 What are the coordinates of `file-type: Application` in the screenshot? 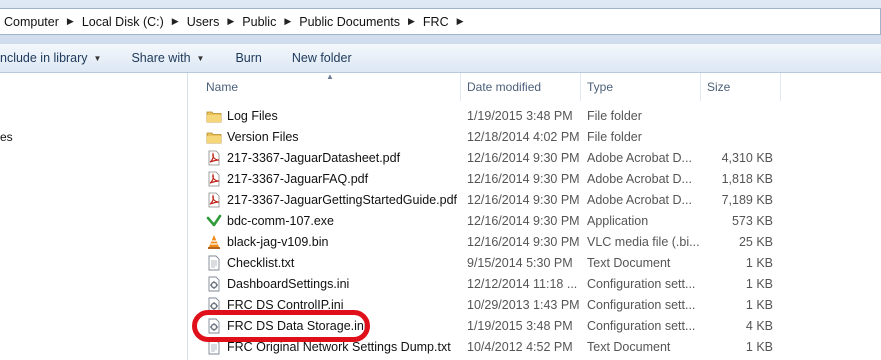 It's located at (618, 220).